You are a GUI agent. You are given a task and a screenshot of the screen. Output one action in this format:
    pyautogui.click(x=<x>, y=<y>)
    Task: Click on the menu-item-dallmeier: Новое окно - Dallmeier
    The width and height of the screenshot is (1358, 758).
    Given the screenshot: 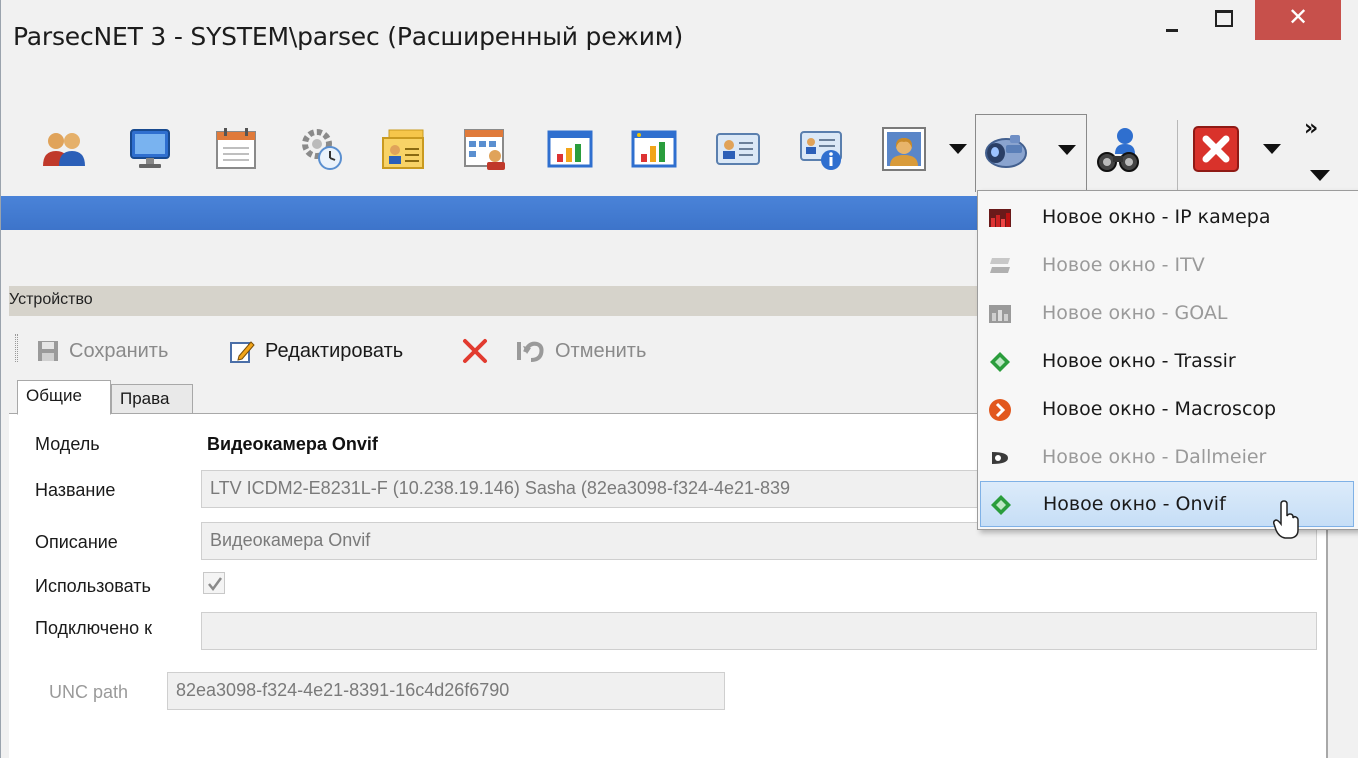 What is the action you would take?
    pyautogui.click(x=1167, y=458)
    